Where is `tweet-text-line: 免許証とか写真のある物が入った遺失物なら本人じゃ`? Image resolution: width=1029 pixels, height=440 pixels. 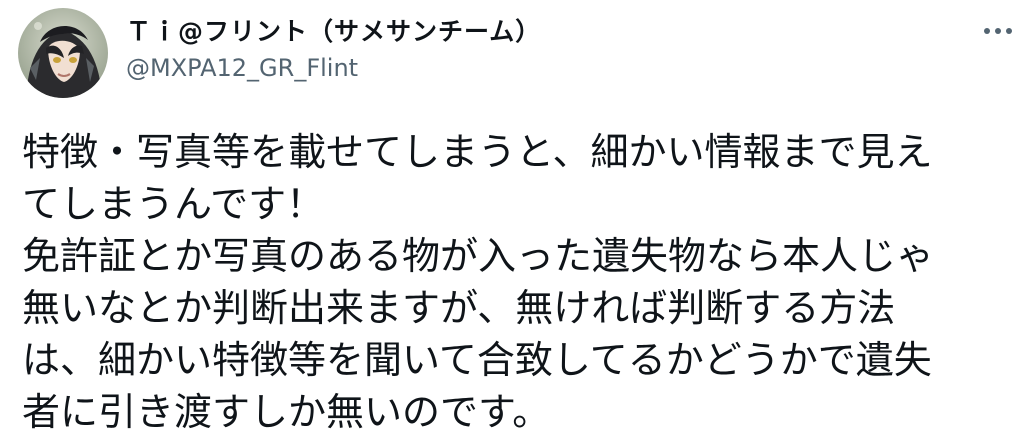 tweet-text-line: 免許証とか写真のある物が入った遺失物なら本人じゃ is located at coordinates (478, 256).